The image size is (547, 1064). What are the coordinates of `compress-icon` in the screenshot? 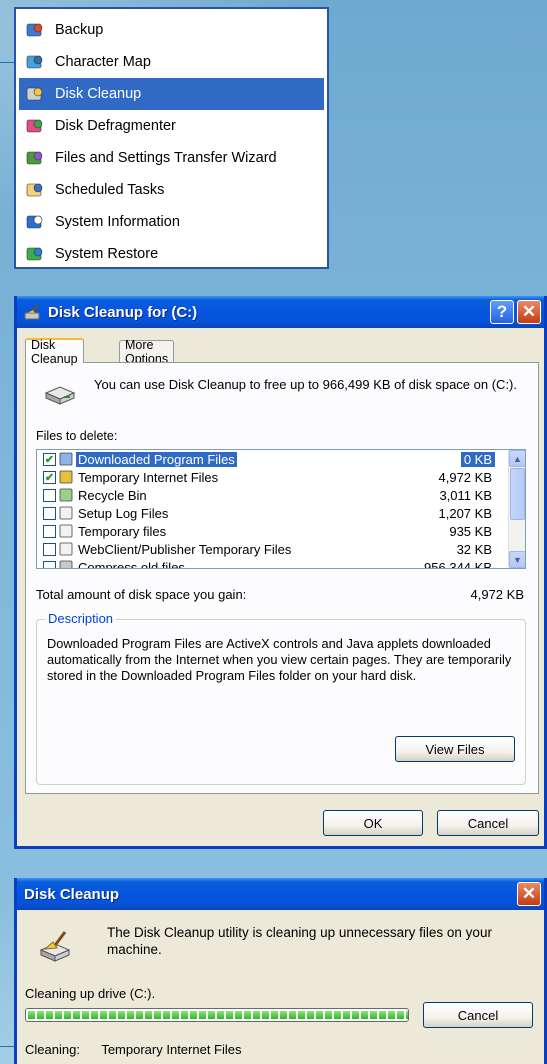 It's located at (66, 564).